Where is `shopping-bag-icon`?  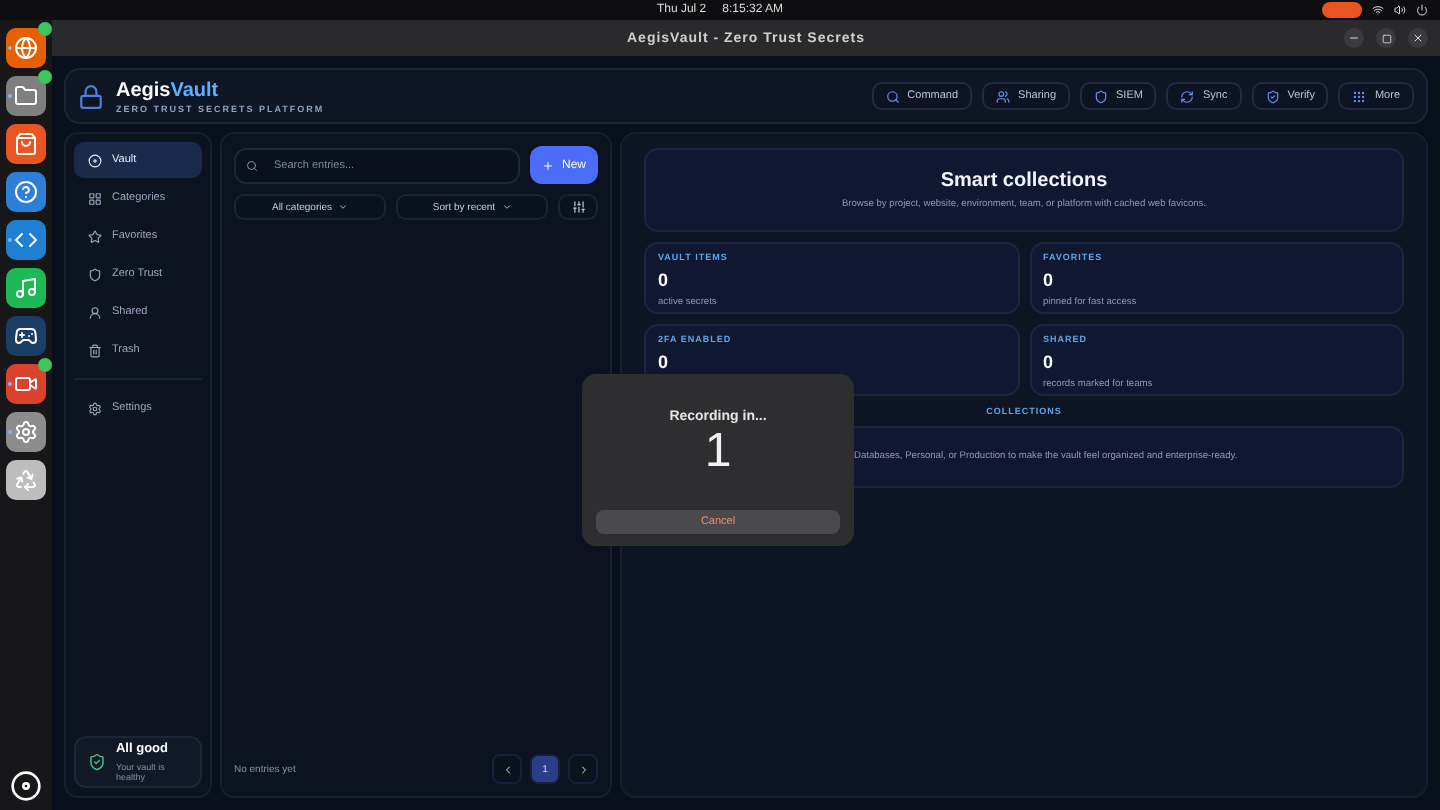 shopping-bag-icon is located at coordinates (26, 144).